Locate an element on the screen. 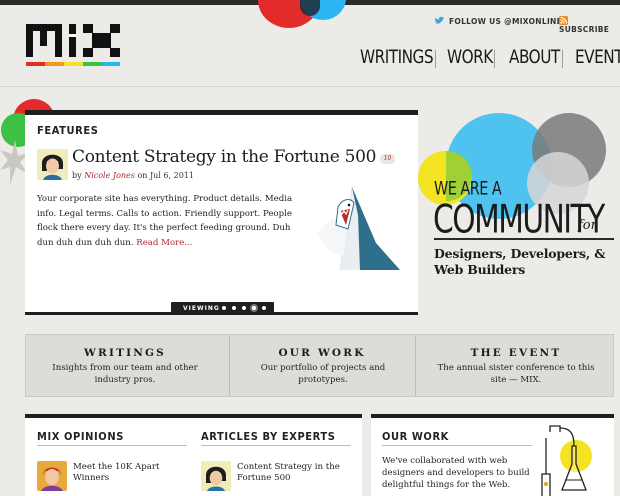  follow-twitter-link: FOLLOW US @MIXONLINE is located at coordinates (498, 21).